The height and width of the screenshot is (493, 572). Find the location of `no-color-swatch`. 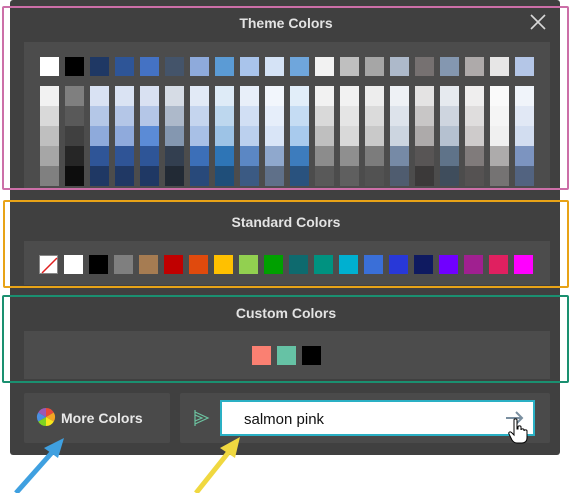

no-color-swatch is located at coordinates (48, 264).